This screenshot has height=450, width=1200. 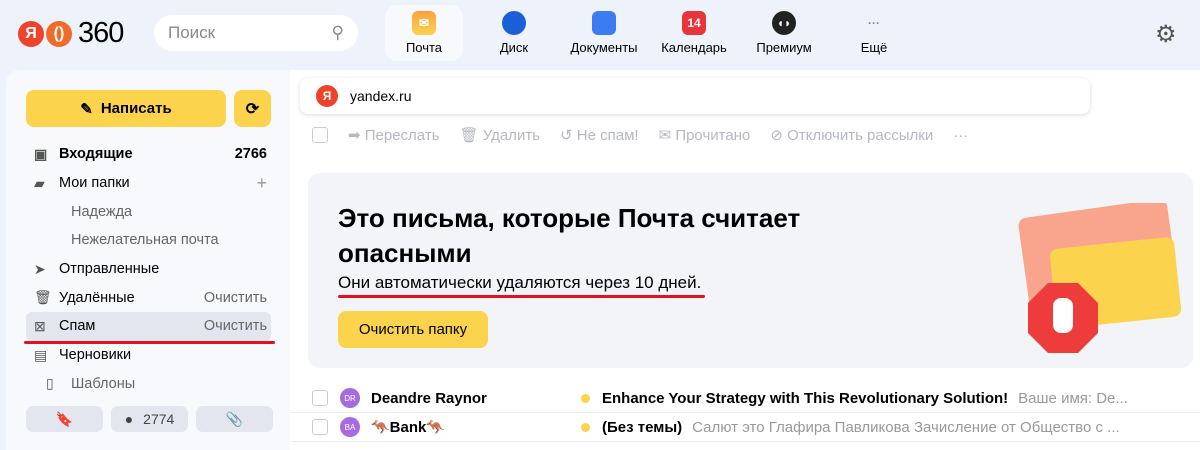 I want to click on refresh-icon: ⟳, so click(x=252, y=109).